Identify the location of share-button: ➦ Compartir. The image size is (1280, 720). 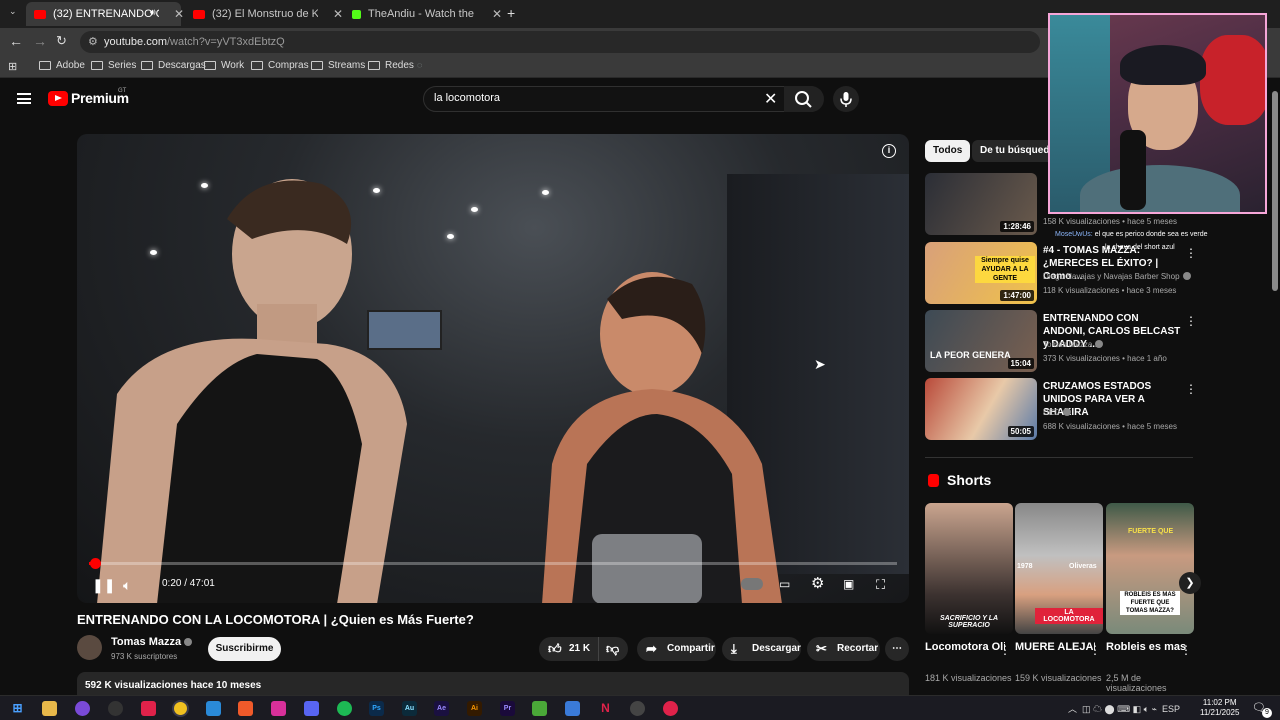
(676, 649).